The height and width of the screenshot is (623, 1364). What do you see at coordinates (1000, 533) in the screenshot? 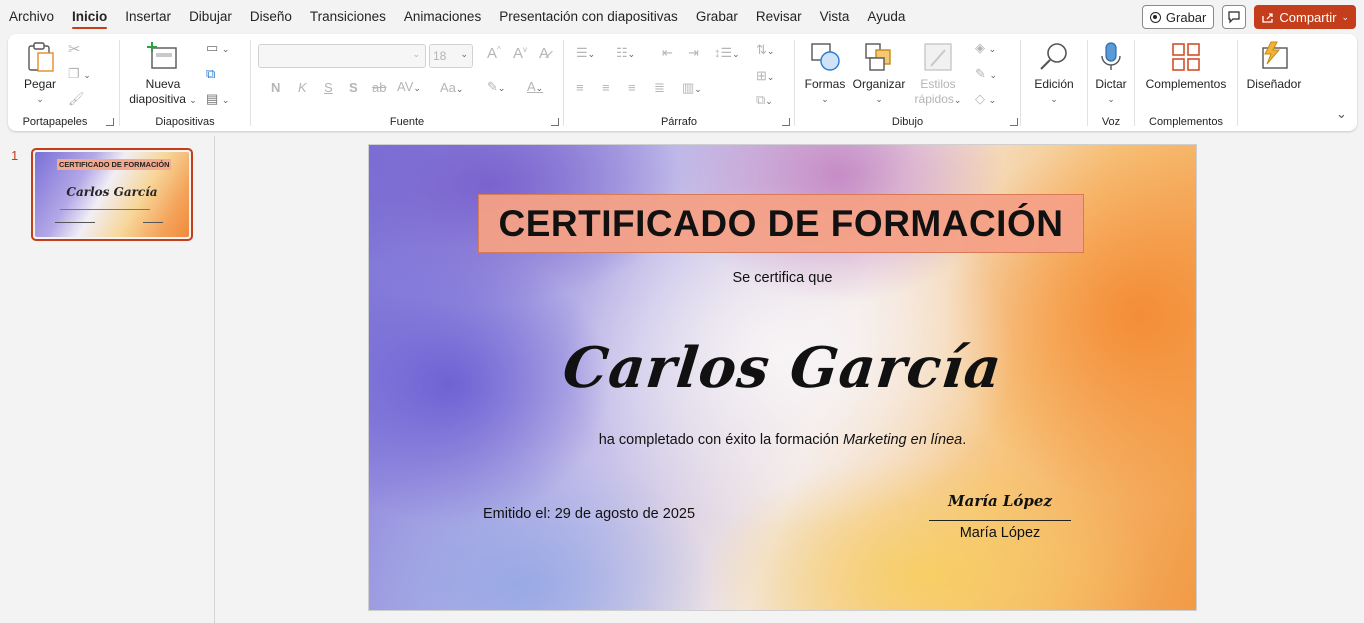
I see `signer-name: María López` at bounding box center [1000, 533].